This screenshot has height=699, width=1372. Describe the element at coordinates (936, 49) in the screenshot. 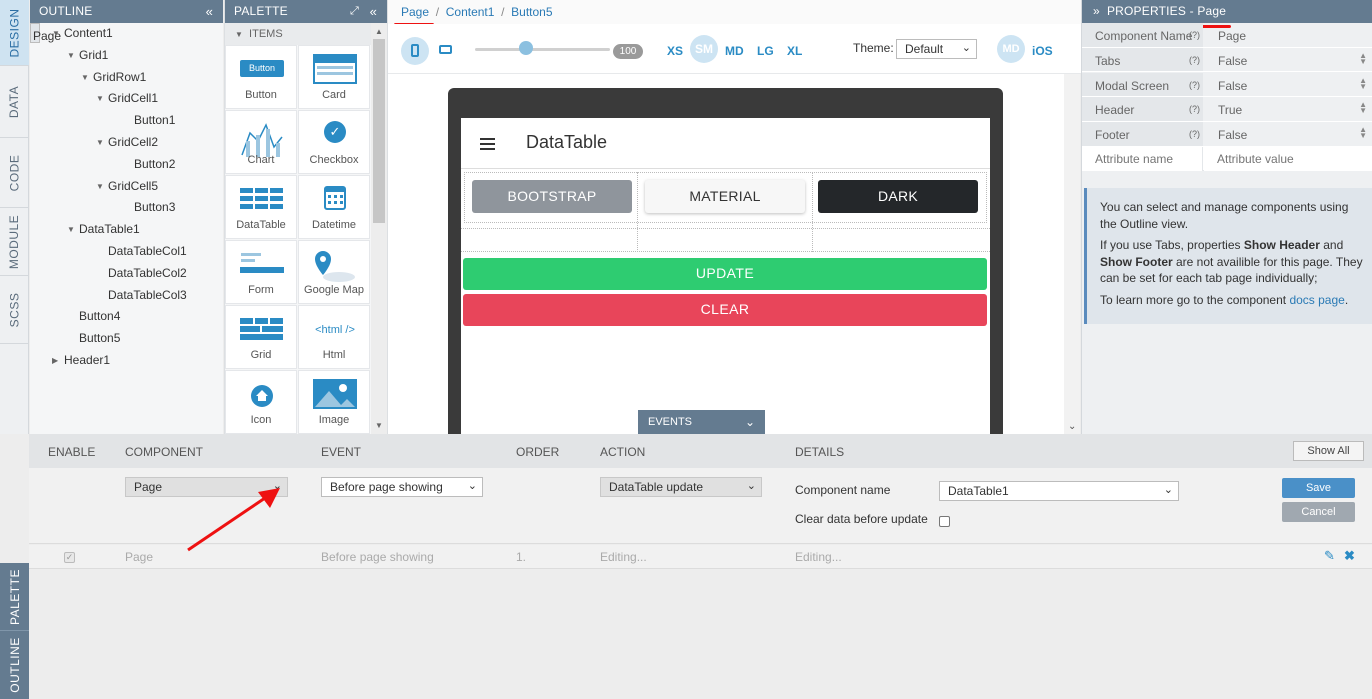

I see `theme-select: Default ⌄` at that location.